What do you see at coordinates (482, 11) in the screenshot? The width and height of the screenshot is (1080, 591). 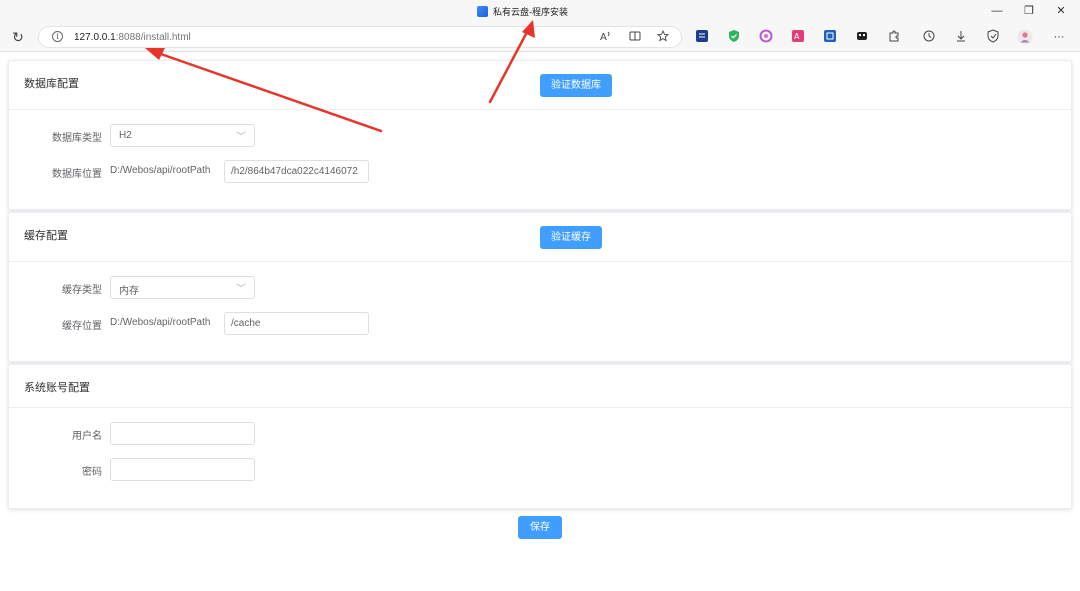 I see `app-favicon-icon` at bounding box center [482, 11].